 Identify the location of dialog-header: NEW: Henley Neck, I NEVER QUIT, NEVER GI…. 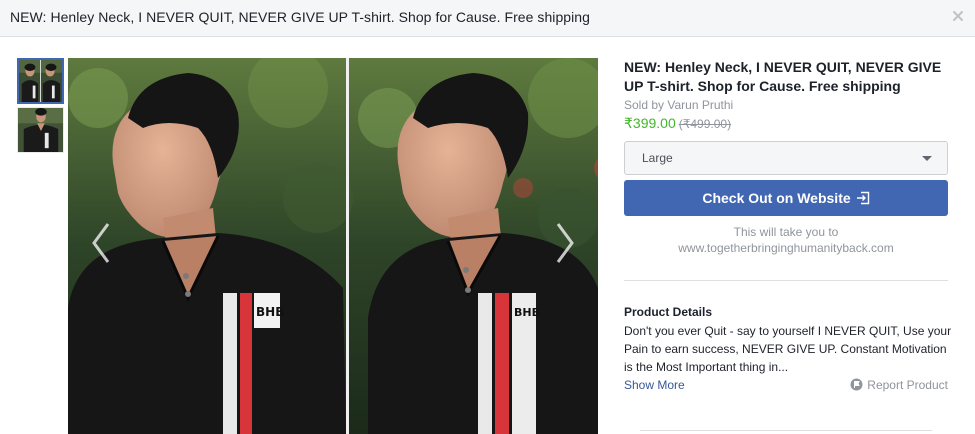
(487, 18).